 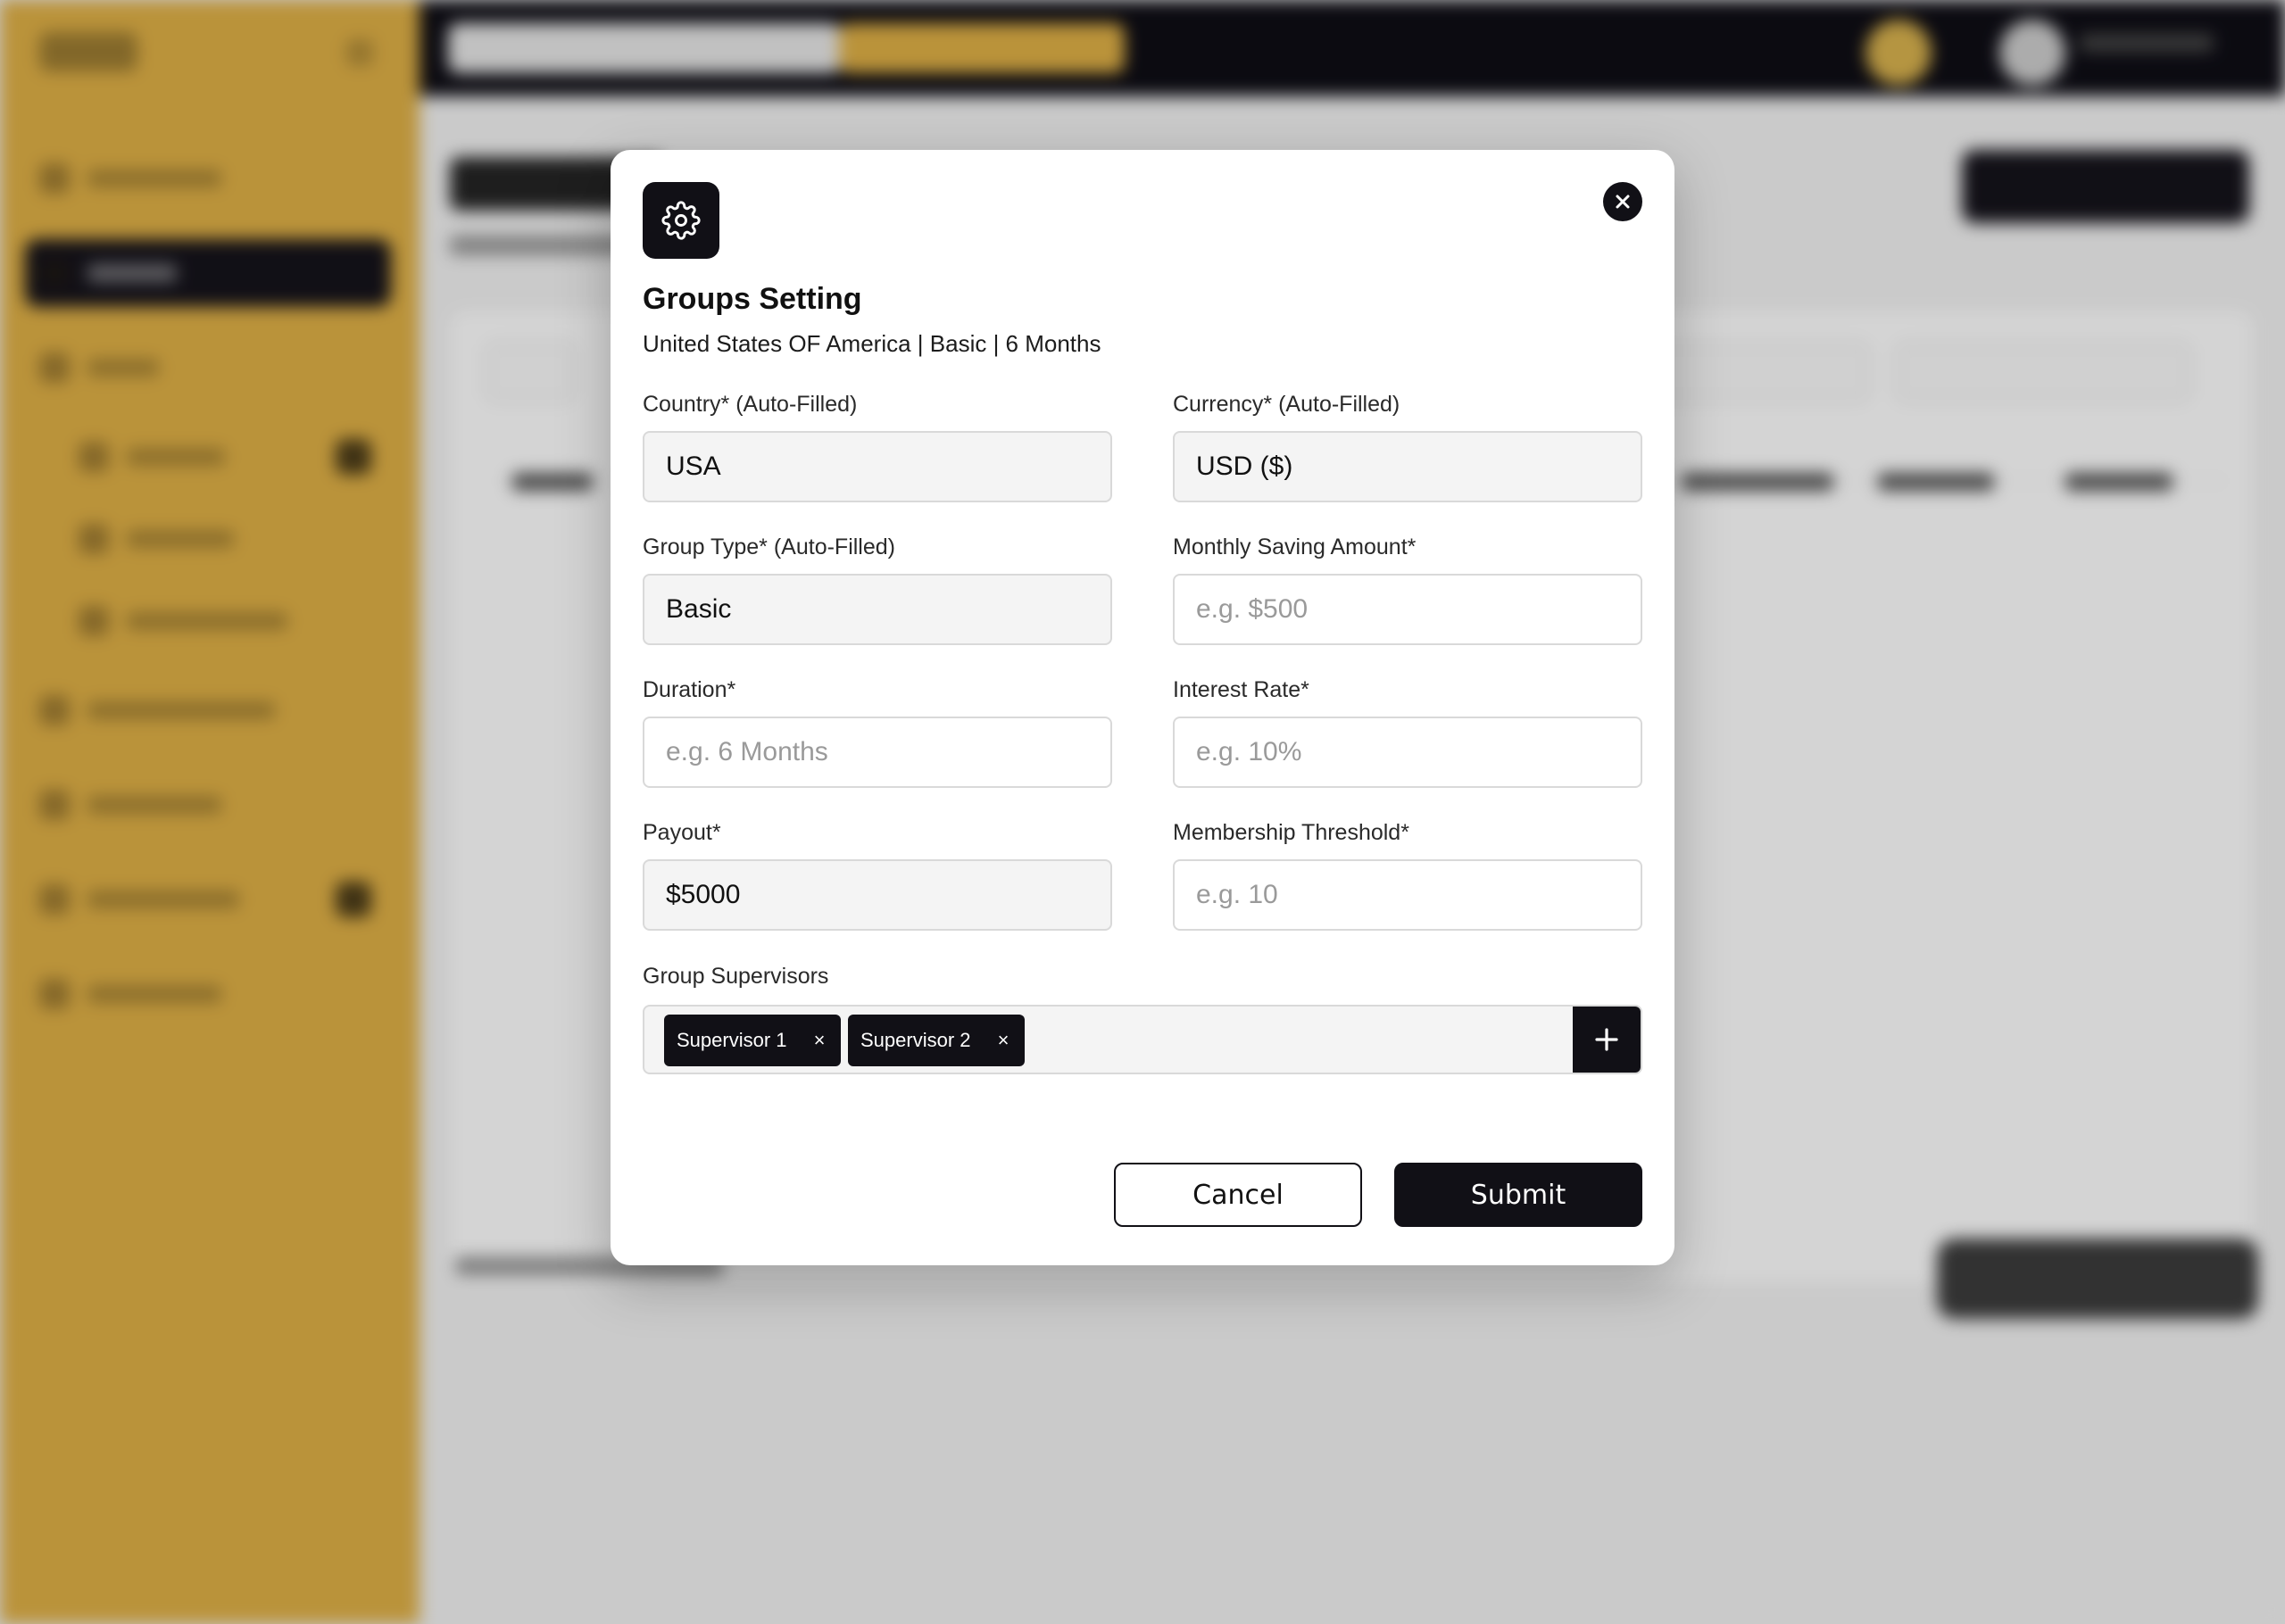 I want to click on interest-rate-label: Interest Rate*, so click(x=1241, y=689).